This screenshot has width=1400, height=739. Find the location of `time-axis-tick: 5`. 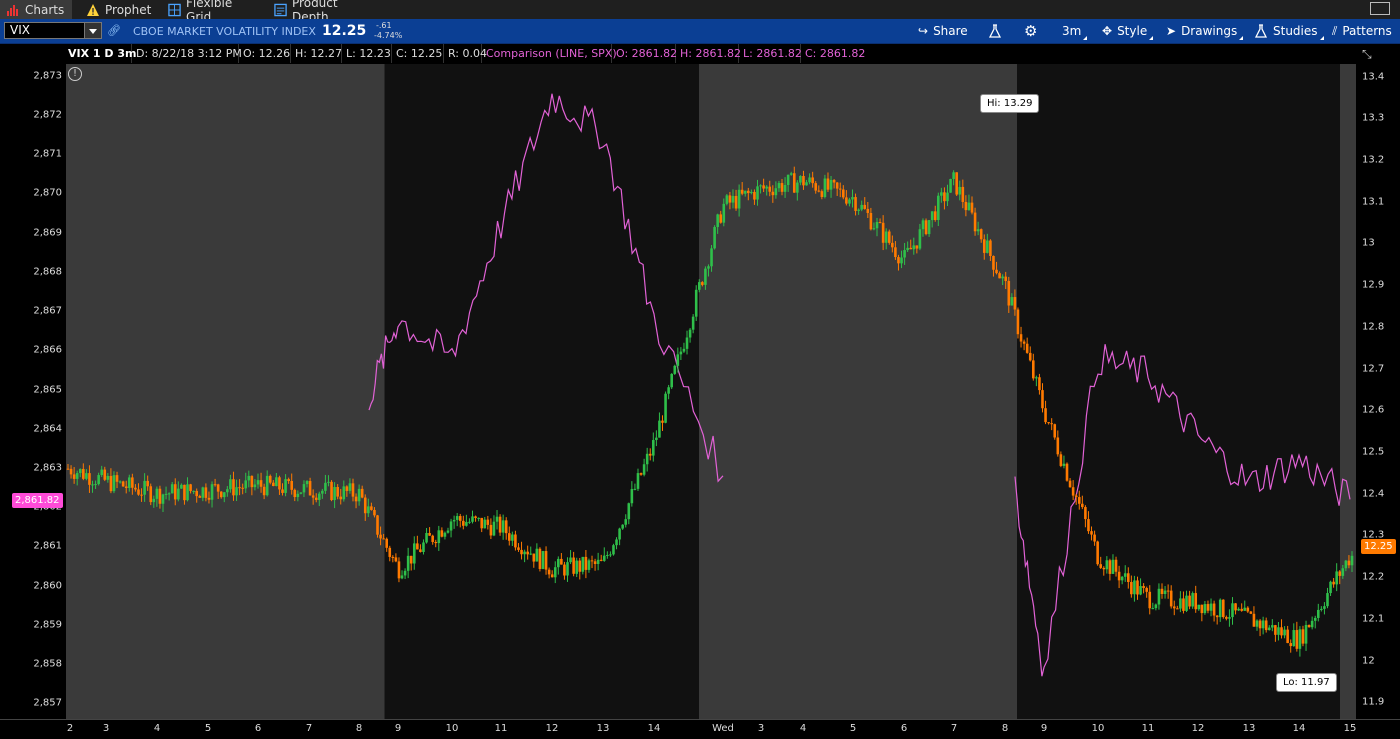

time-axis-tick: 5 is located at coordinates (208, 728).